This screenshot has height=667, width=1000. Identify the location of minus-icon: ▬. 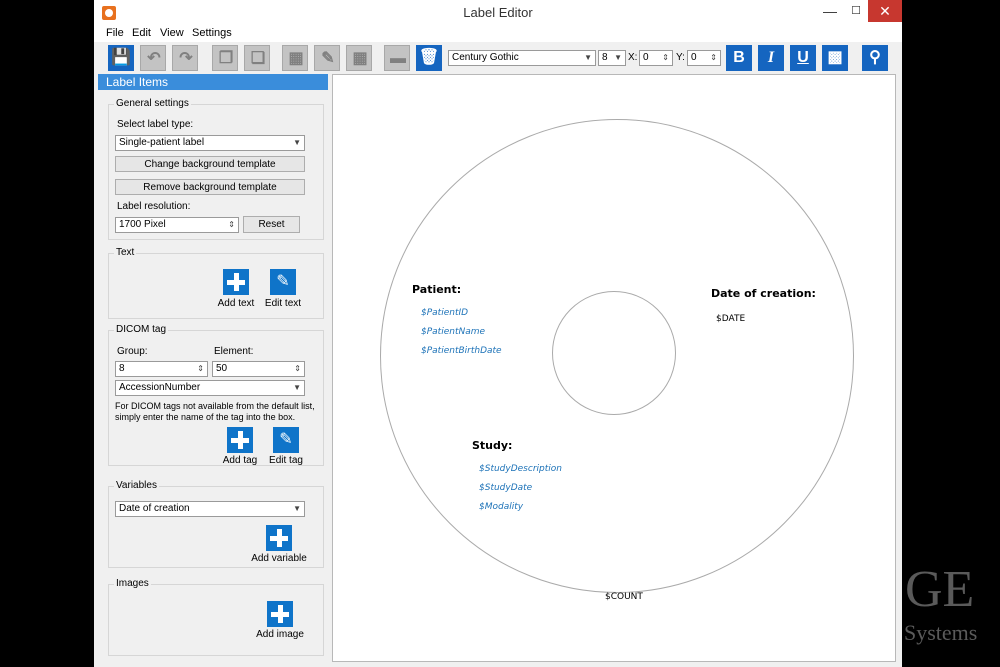
(398, 58).